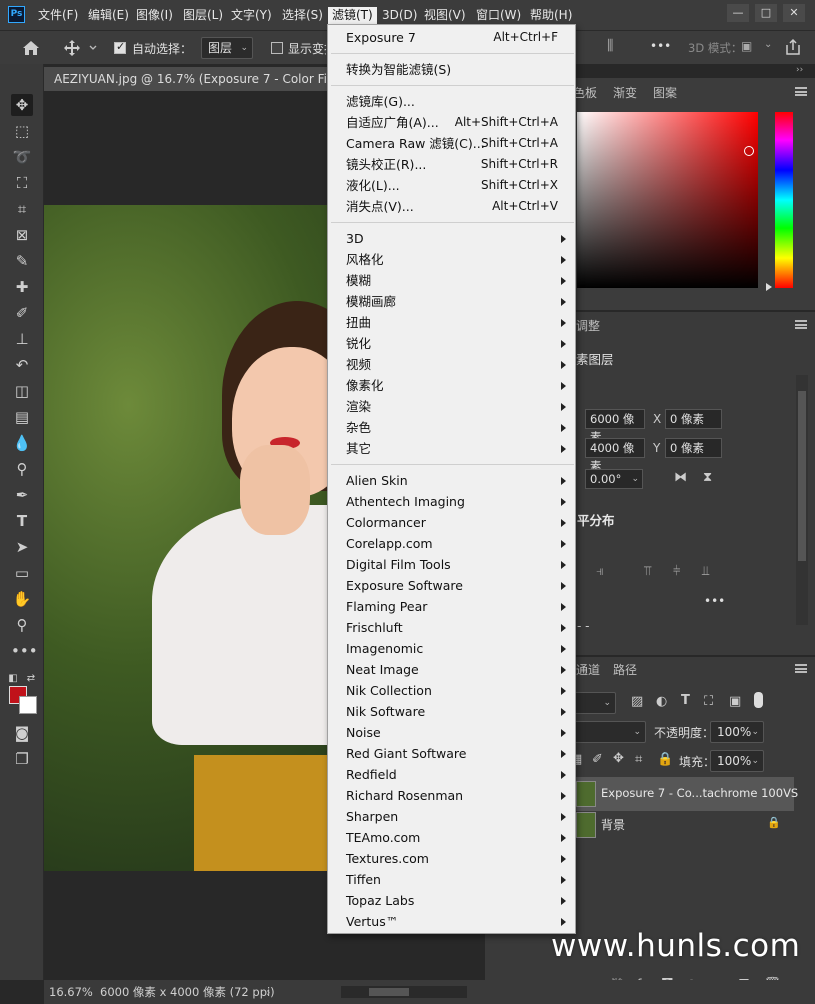  Describe the element at coordinates (120, 47) in the screenshot. I see `auto-select-checkbox` at that location.